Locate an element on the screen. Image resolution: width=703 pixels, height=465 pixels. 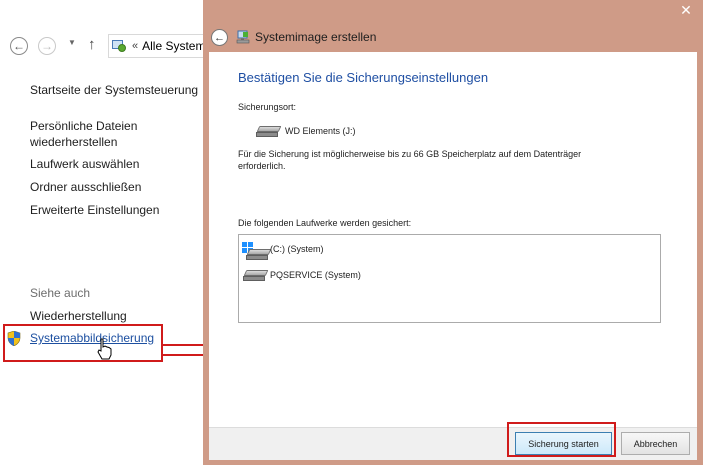
dialog-title: Systemimage erstellen is located at coordinates (316, 37).